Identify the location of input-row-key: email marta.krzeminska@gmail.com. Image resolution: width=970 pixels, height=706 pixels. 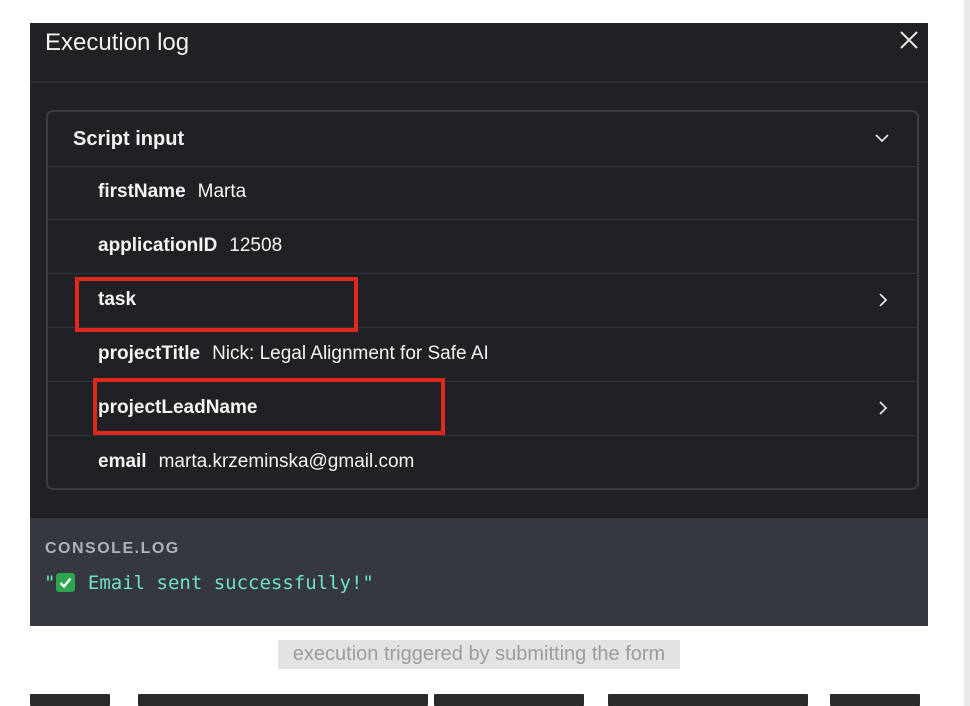
(256, 461).